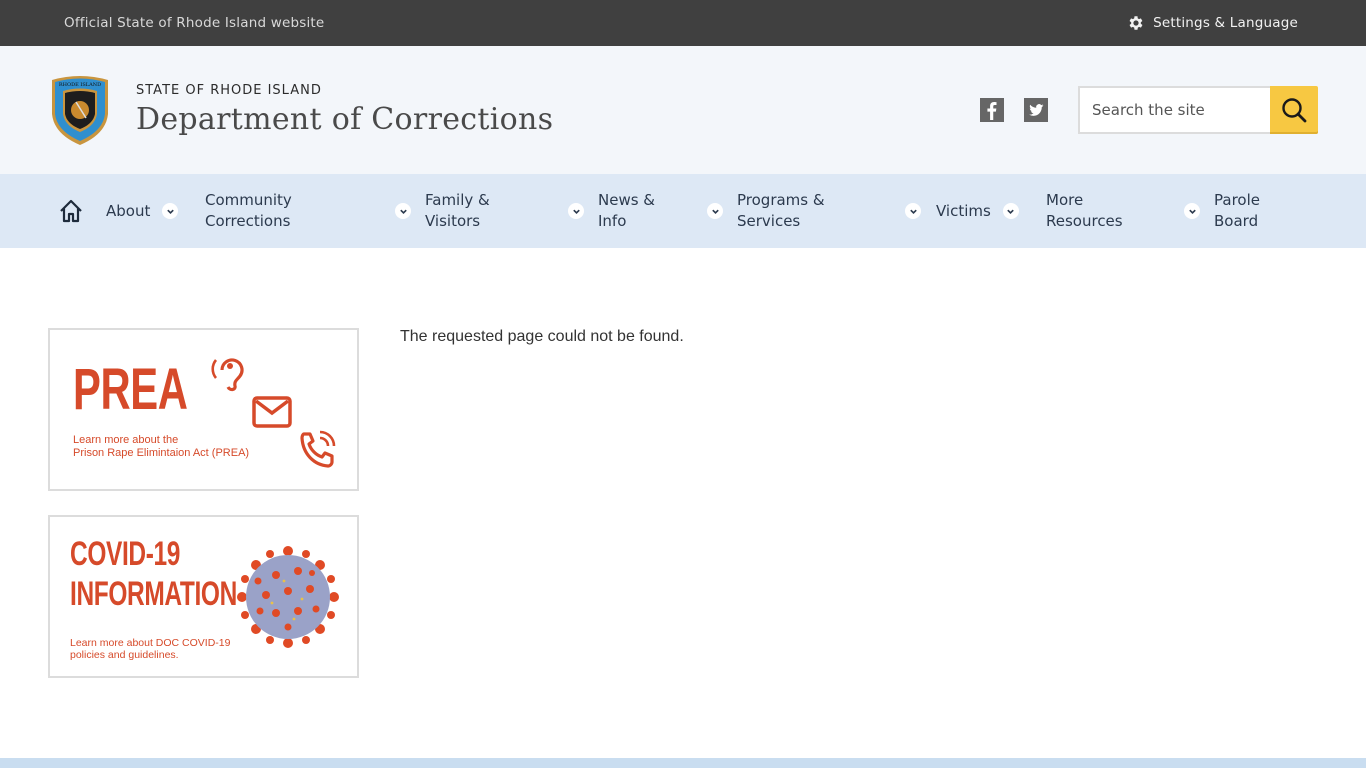  What do you see at coordinates (1084, 210) in the screenshot?
I see `nav-item-label: More Resources` at bounding box center [1084, 210].